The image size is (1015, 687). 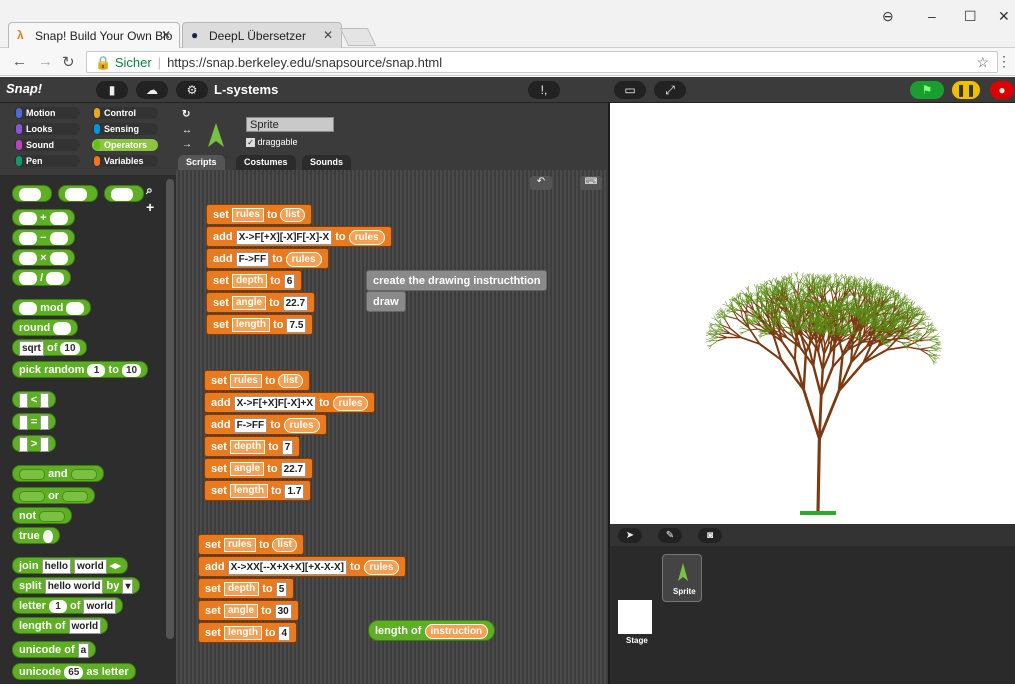 I want to click on unicode-of-block: unicode of a, so click(x=54, y=649).